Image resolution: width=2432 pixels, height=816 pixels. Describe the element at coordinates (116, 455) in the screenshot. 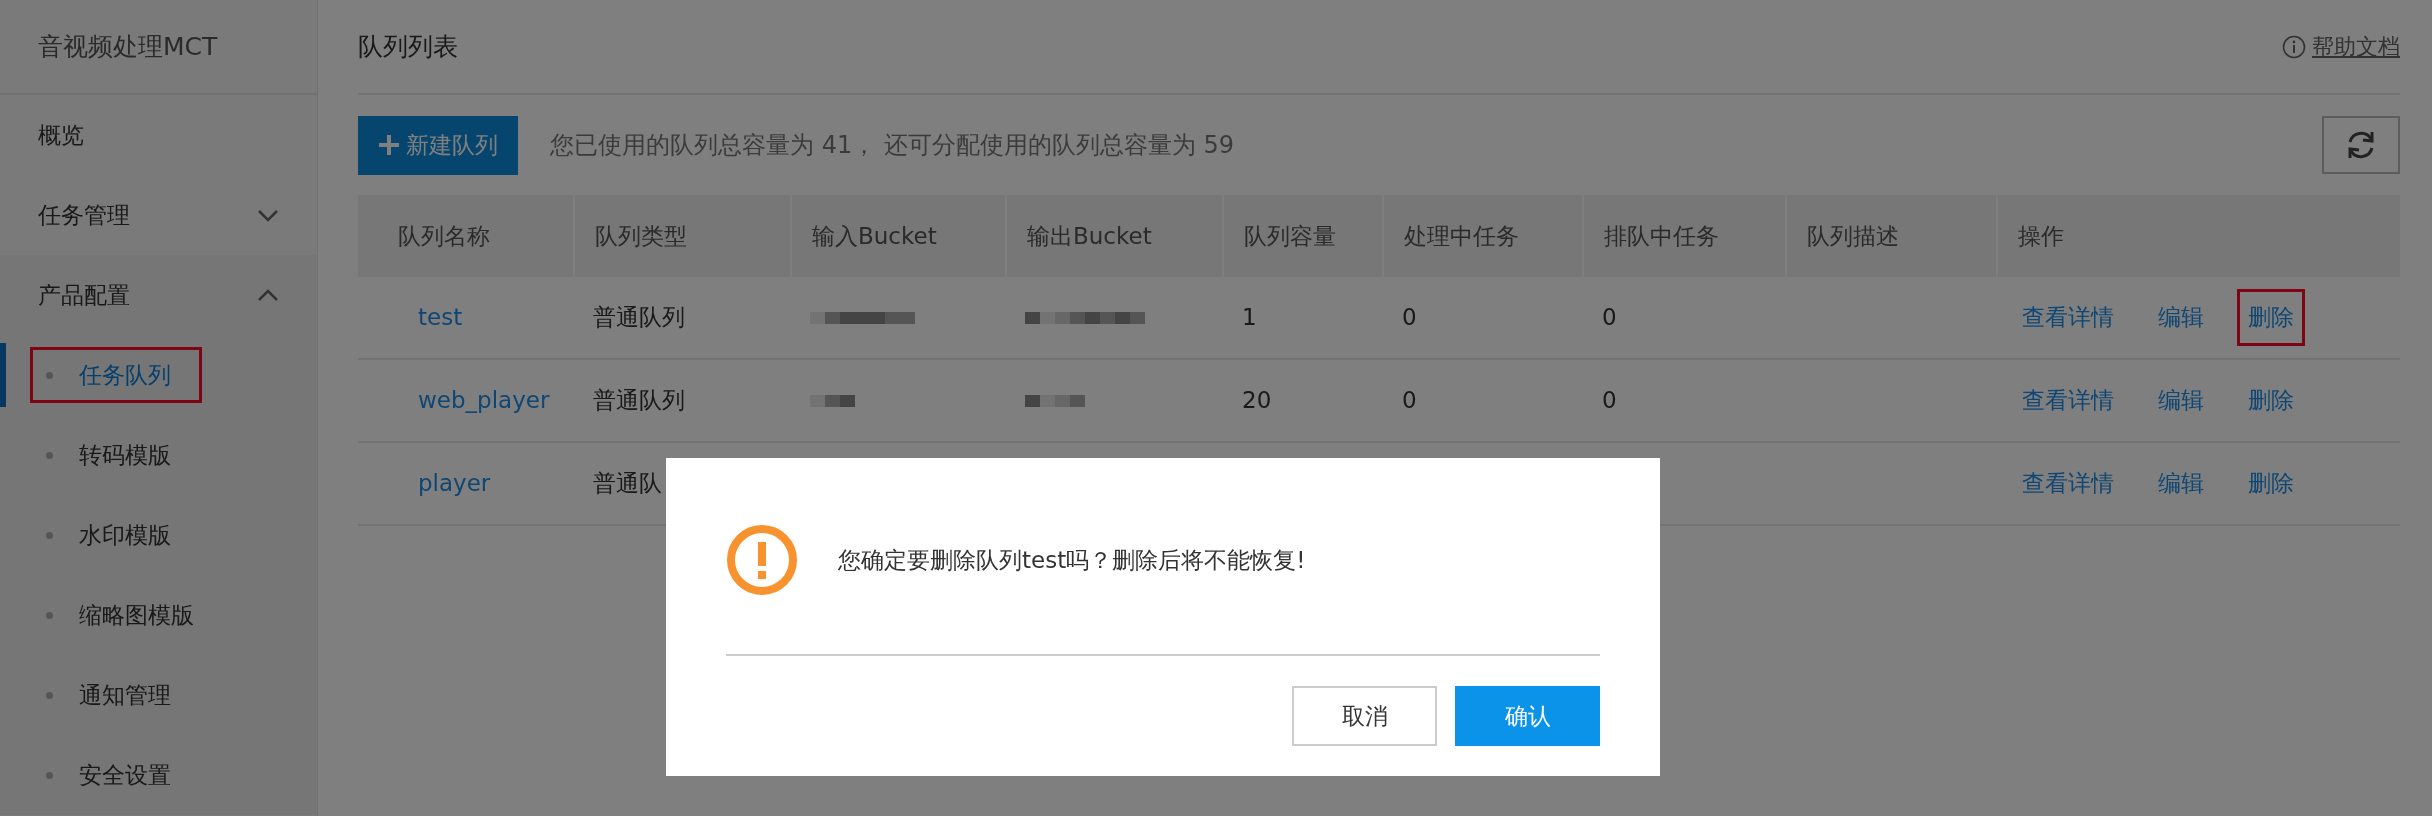

I see `sidebar-subitem: 转码模版` at that location.